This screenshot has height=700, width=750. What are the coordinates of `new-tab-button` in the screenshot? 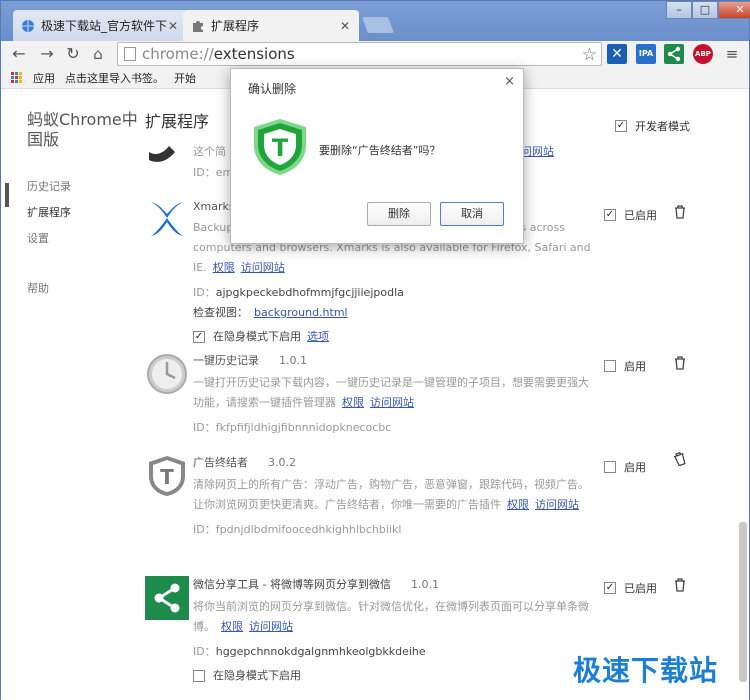 It's located at (378, 25).